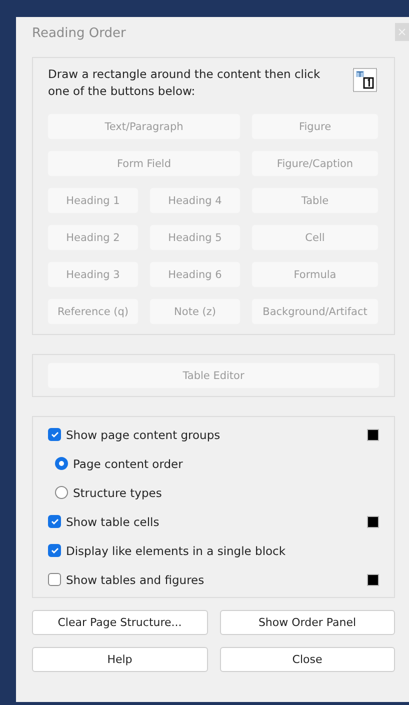 Image resolution: width=409 pixels, height=705 pixels. Describe the element at coordinates (128, 463) in the screenshot. I see `option-label: Page content order` at that location.